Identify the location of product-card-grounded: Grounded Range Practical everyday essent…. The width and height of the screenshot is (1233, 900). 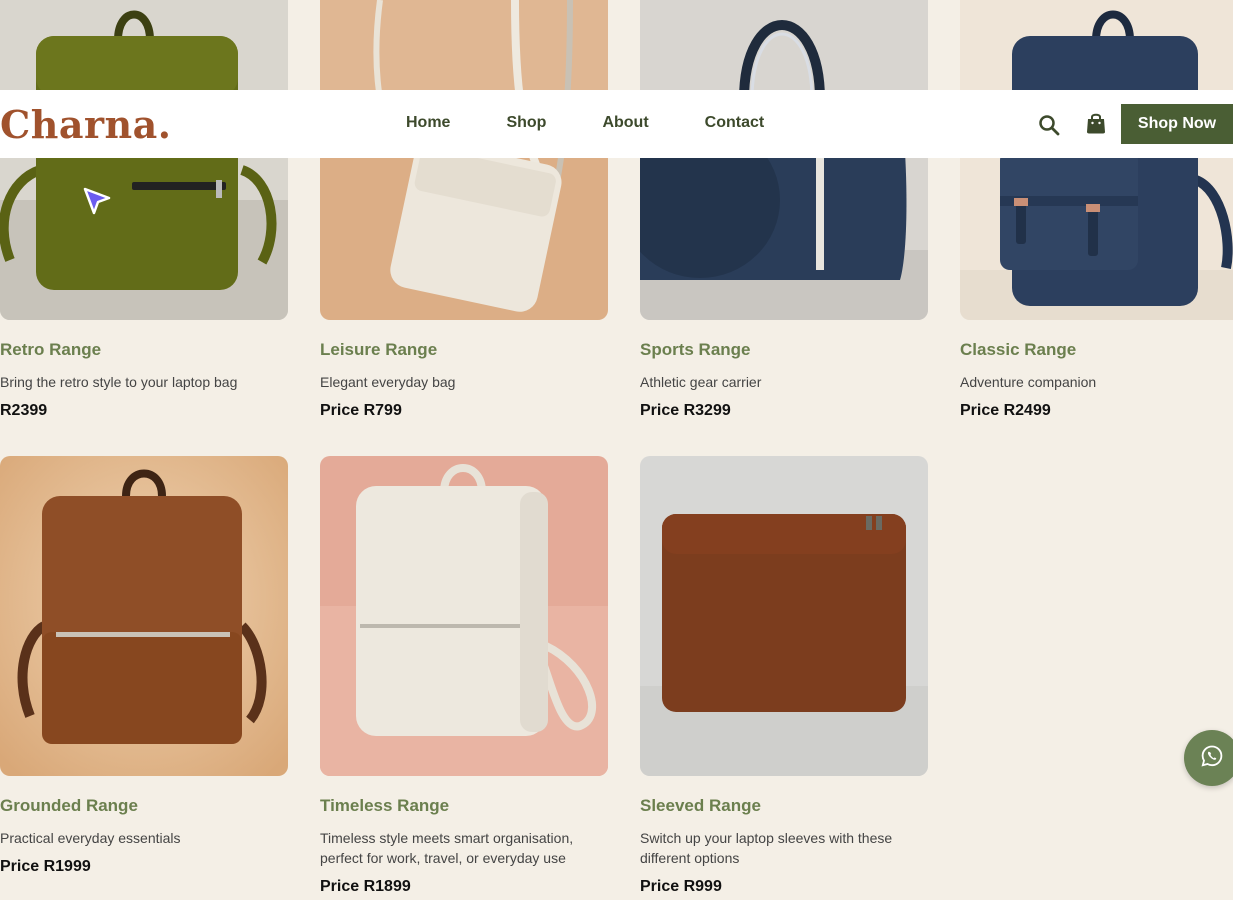
(144, 666).